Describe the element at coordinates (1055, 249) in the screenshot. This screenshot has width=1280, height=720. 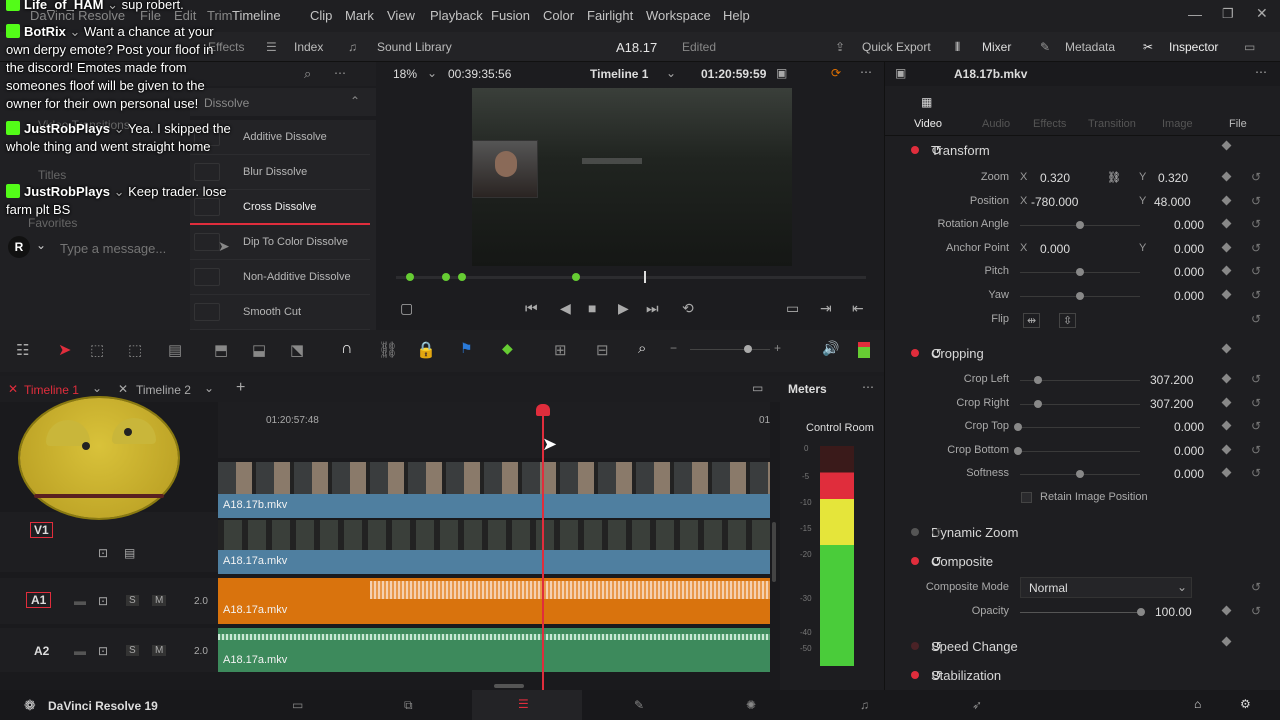
I see `anchor-x-field: 0.000` at that location.